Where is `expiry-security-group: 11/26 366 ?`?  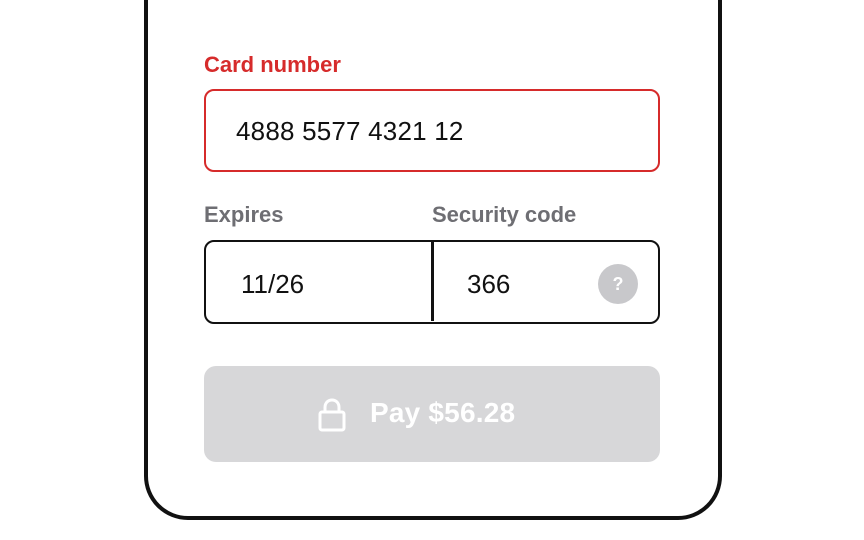
expiry-security-group: 11/26 366 ? is located at coordinates (432, 282).